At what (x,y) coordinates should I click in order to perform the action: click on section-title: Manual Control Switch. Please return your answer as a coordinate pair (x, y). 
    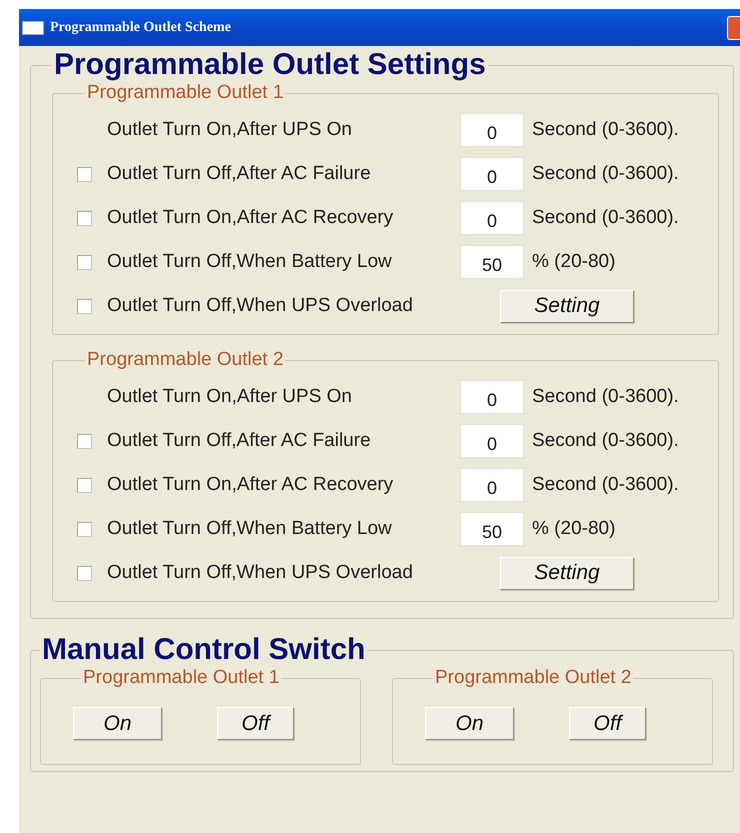
    Looking at the image, I should click on (203, 650).